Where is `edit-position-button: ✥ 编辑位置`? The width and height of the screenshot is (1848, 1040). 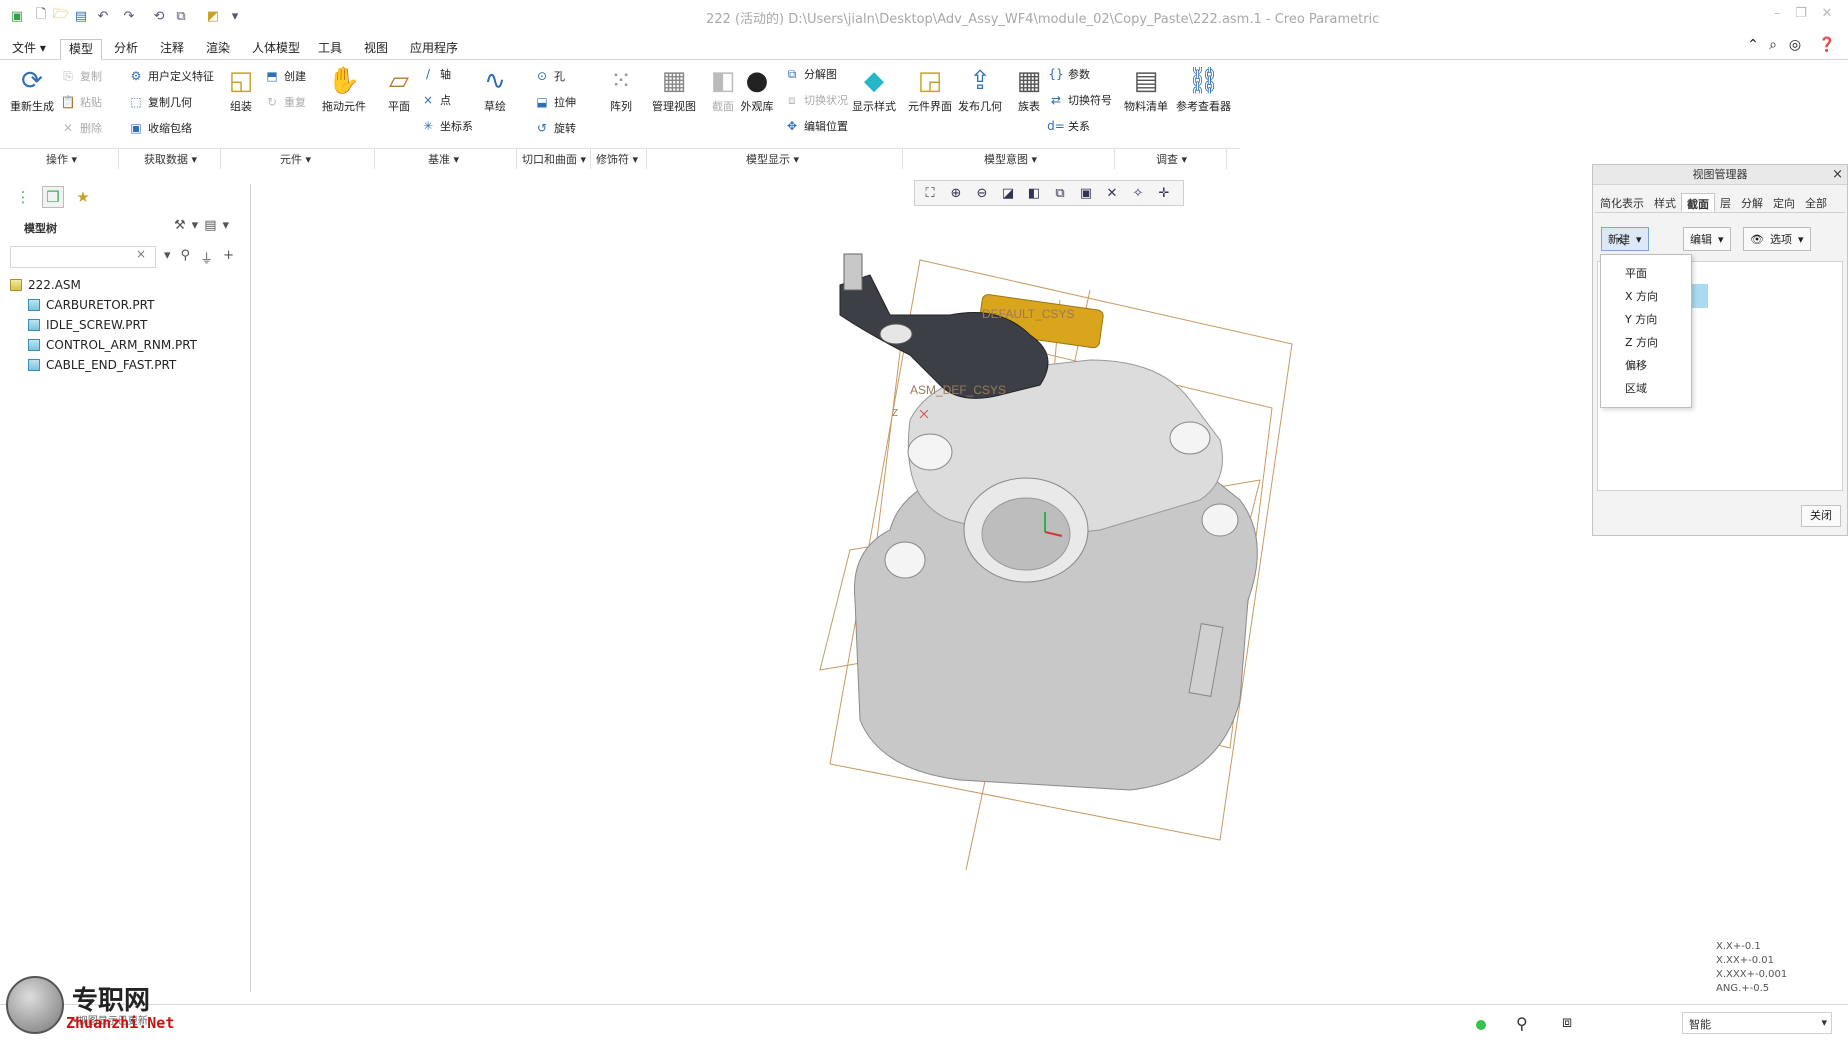
edit-position-button: ✥ 编辑位置 is located at coordinates (816, 126).